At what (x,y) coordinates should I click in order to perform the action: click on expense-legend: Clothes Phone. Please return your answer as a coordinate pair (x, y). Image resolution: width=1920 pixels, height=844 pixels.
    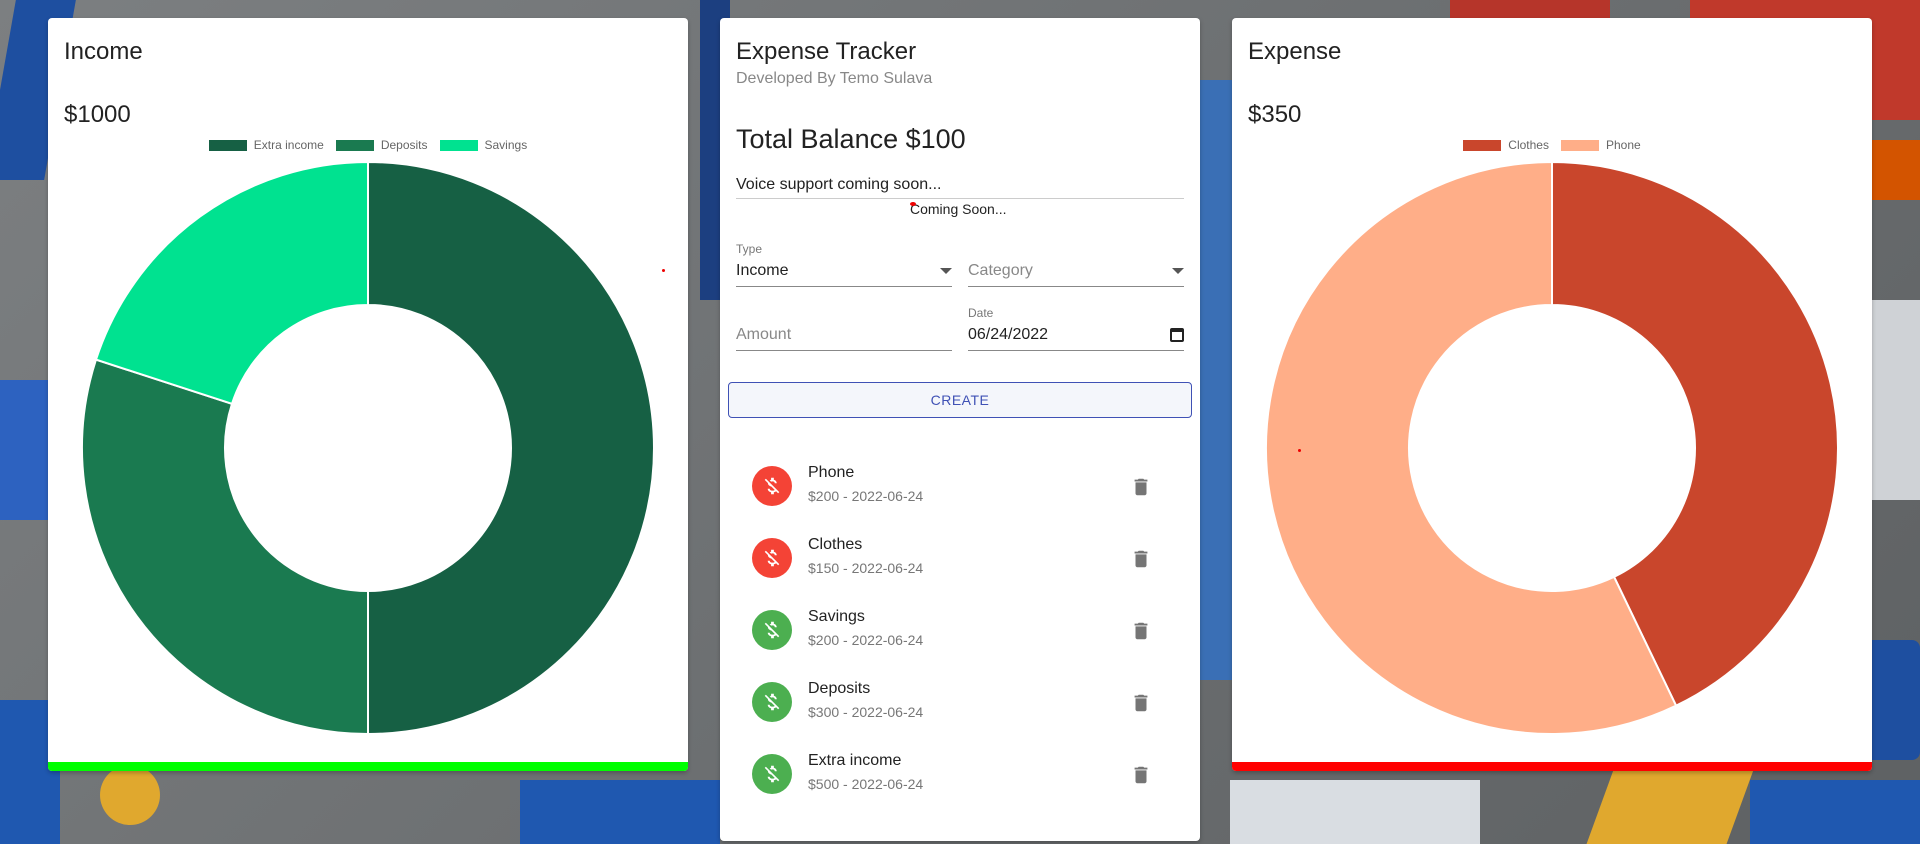
    Looking at the image, I should click on (1552, 145).